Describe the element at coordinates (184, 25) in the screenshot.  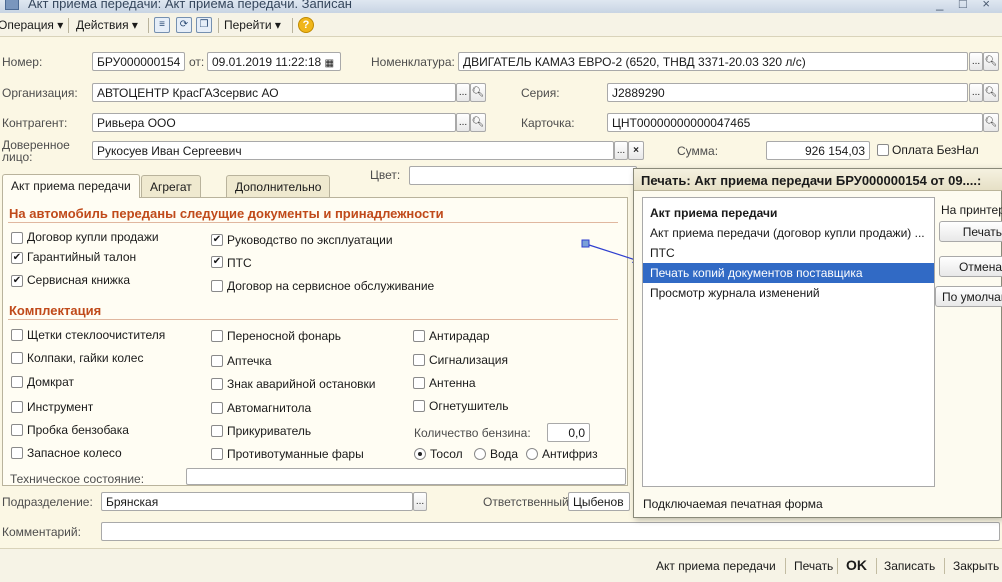
I see `refresh-icon: ⟳` at that location.